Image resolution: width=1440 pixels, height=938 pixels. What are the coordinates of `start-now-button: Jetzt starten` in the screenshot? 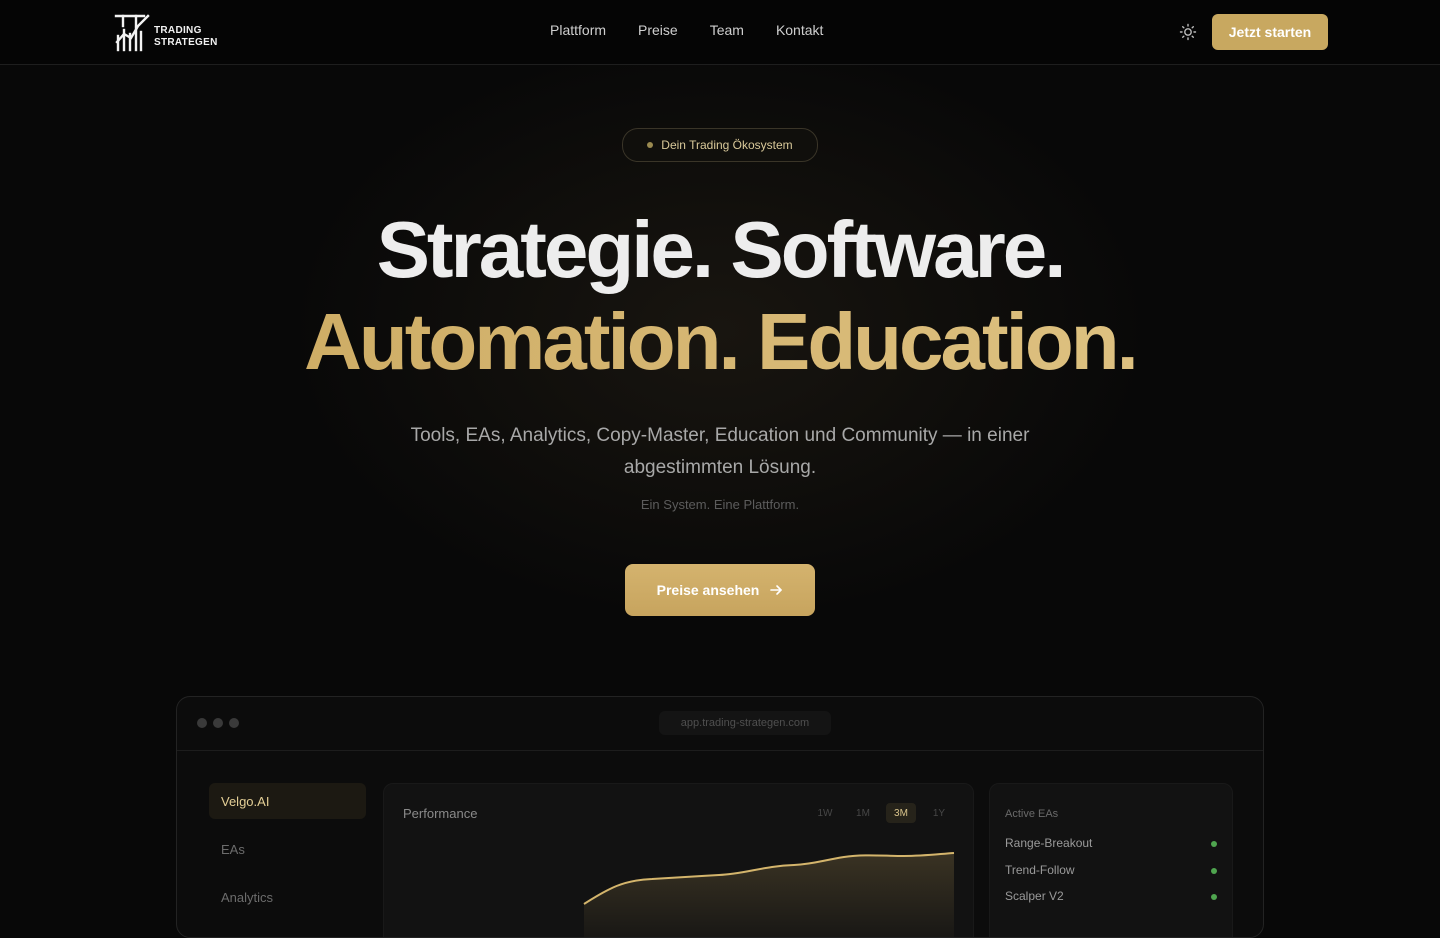 It's located at (1270, 32).